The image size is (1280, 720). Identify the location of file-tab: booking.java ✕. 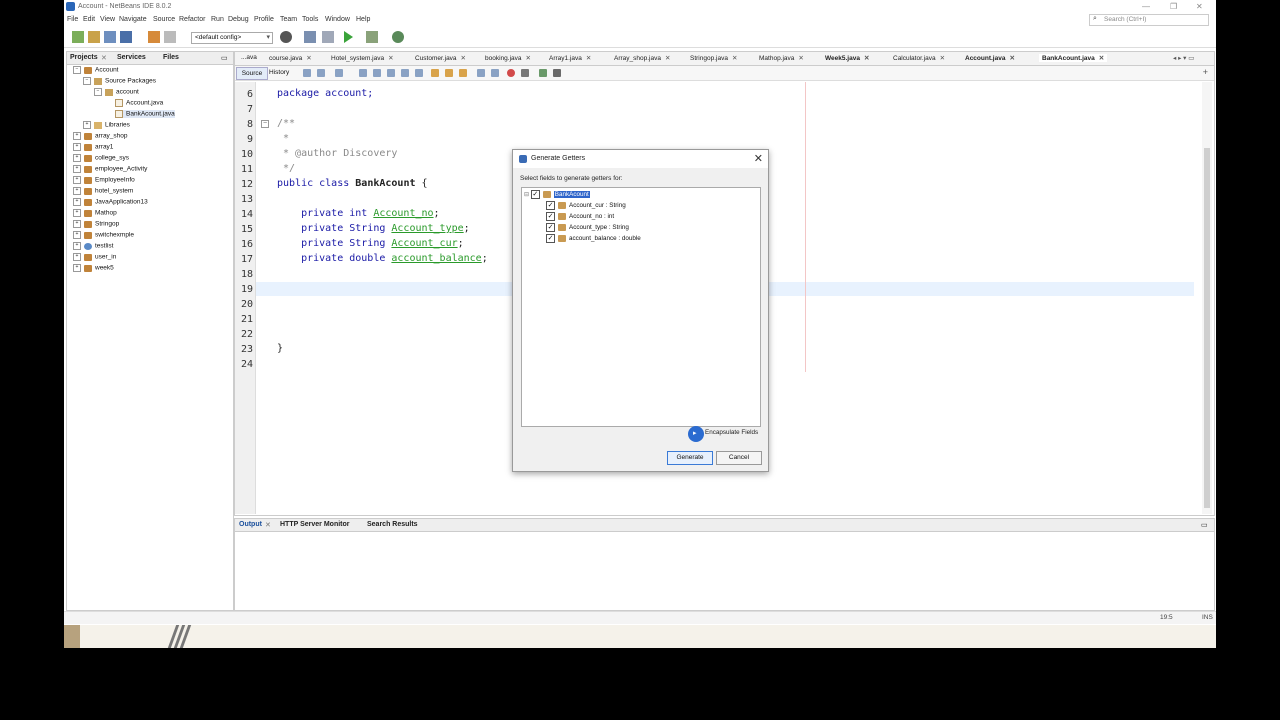
(508, 58).